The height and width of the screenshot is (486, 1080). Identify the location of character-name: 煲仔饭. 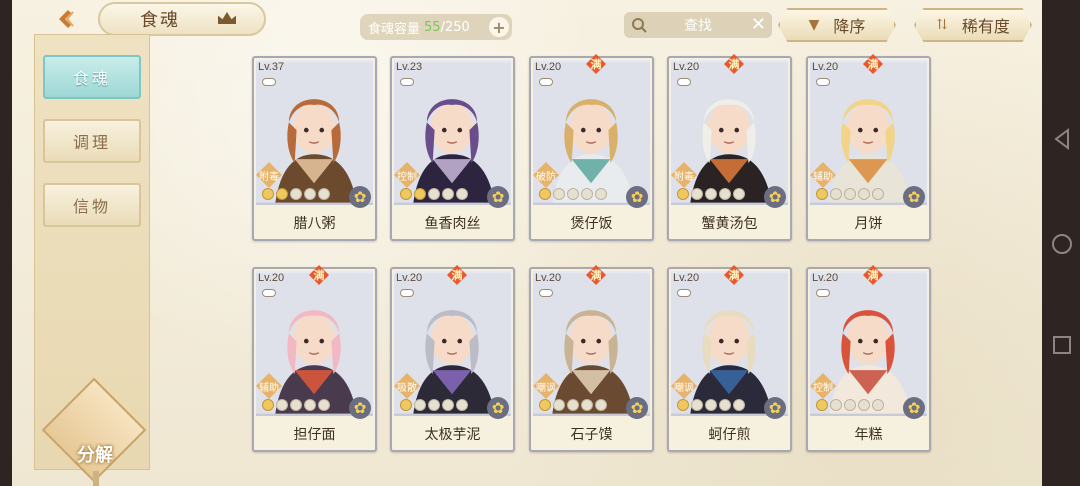
(591, 224).